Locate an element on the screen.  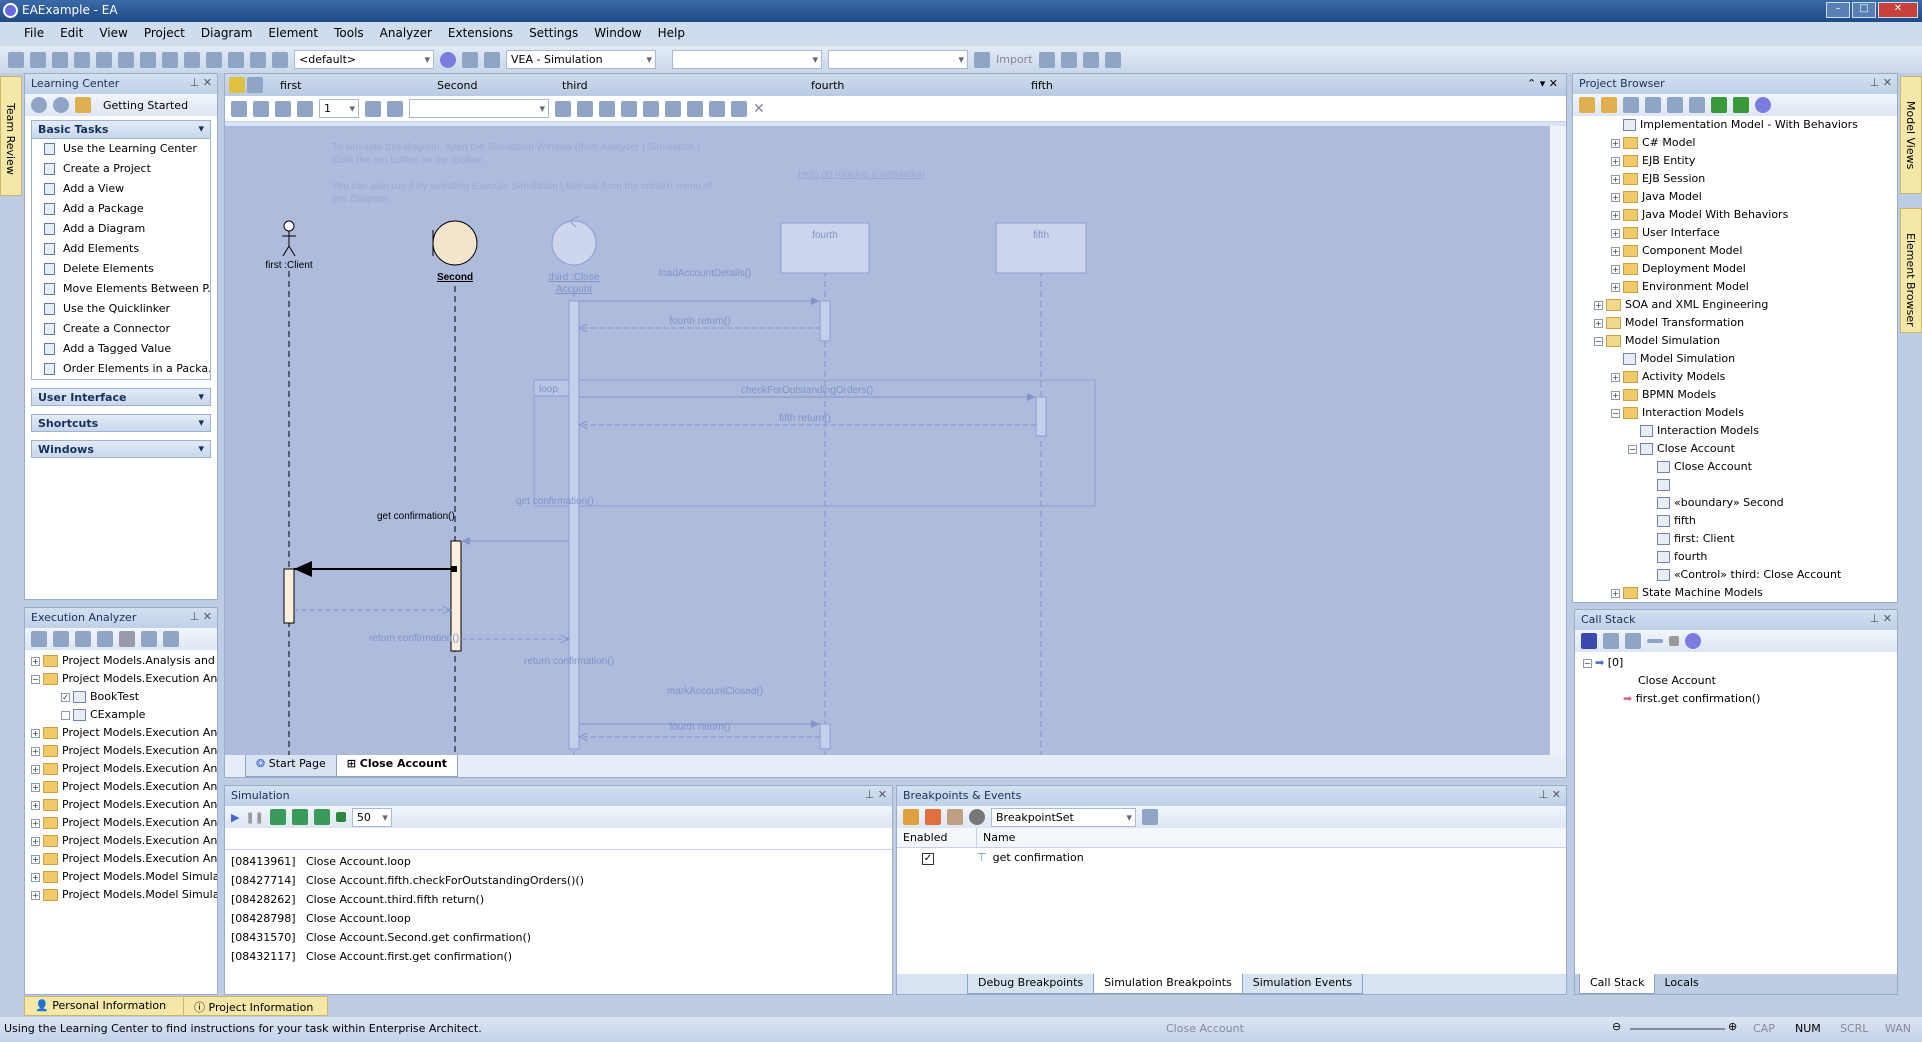
tab-start-page: ❂ Start Page is located at coordinates (291, 766).